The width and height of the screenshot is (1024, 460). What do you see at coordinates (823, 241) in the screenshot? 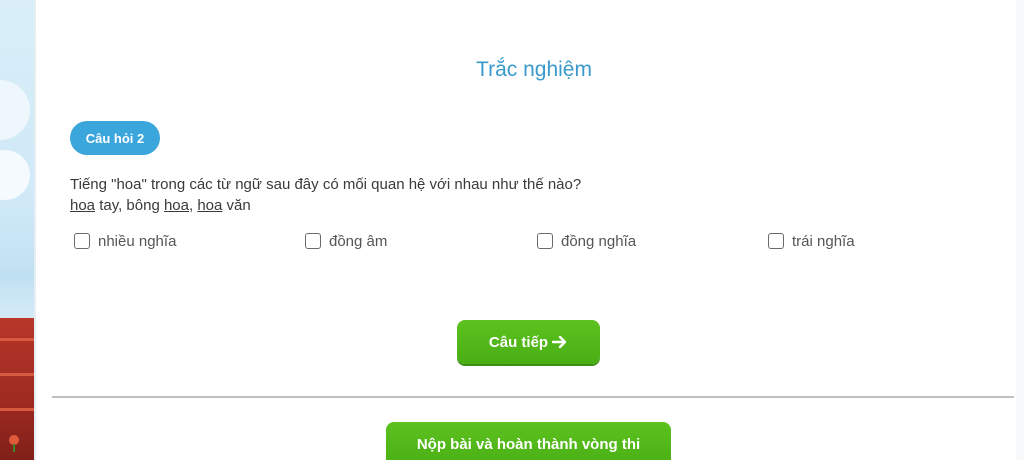
I see `option-label: trái nghĩa` at bounding box center [823, 241].